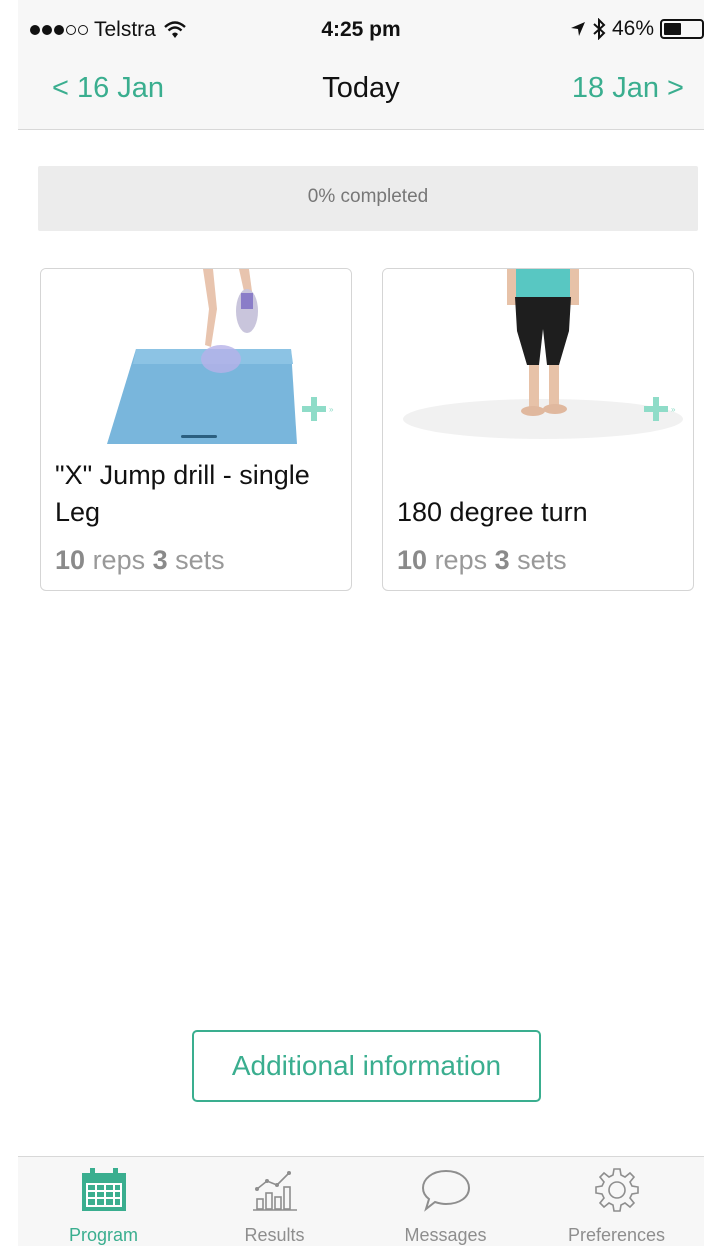 This screenshot has width=704, height=1246. Describe the element at coordinates (445, 1235) in the screenshot. I see `tab-label: Messages` at that location.